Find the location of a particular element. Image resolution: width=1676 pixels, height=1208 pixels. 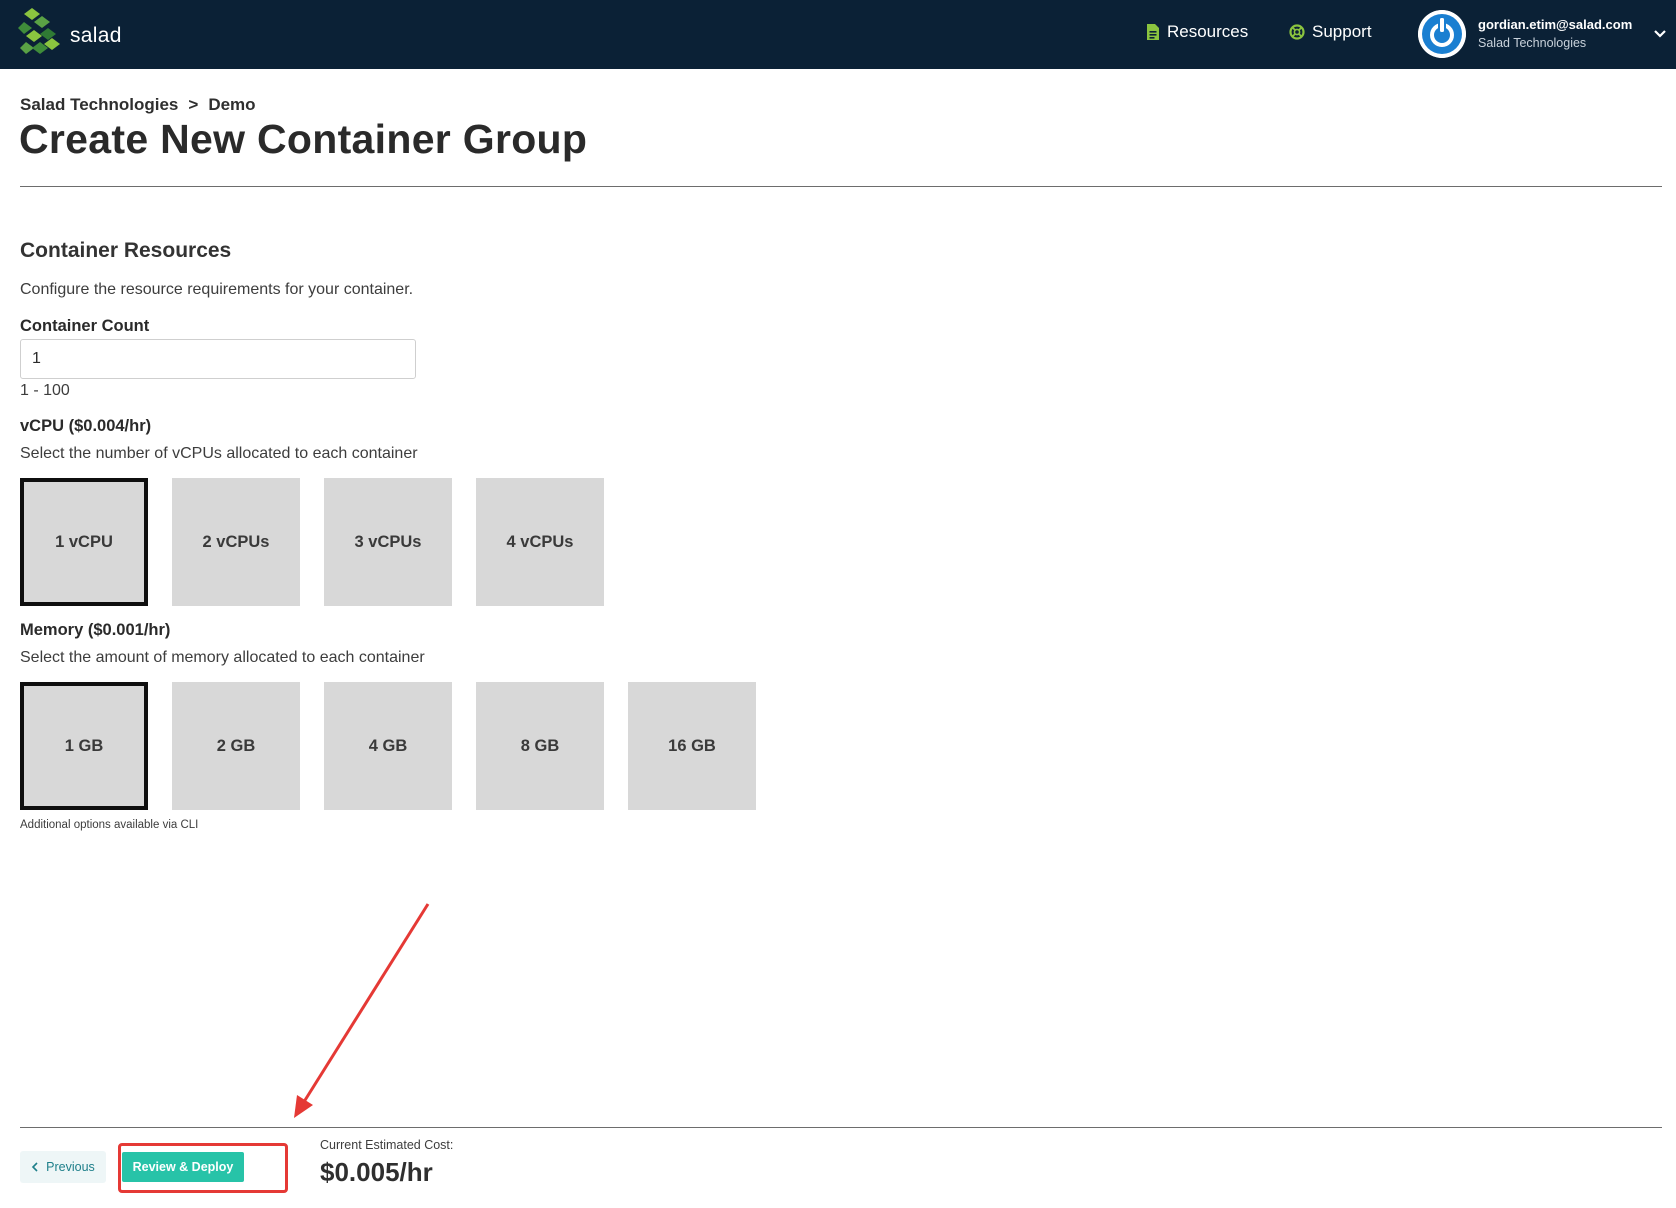

breadcrumb-project: Demo is located at coordinates (231, 105).